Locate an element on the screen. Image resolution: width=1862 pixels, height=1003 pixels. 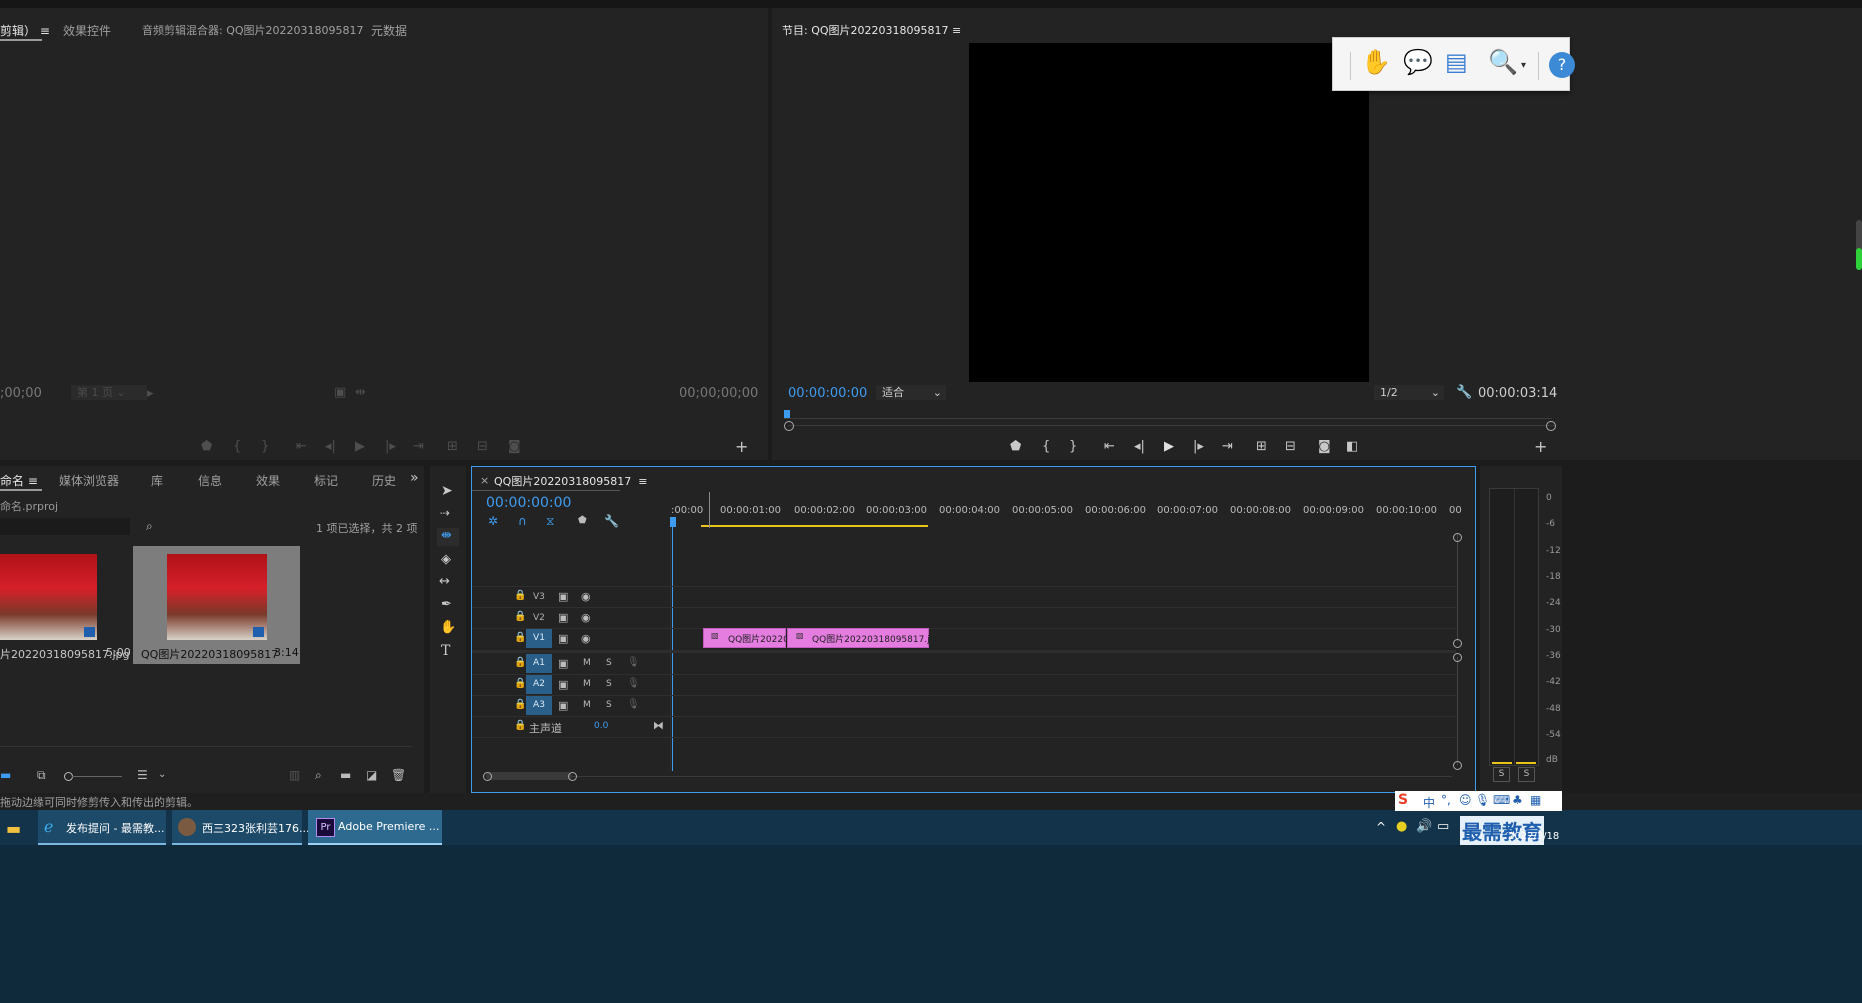
export-icon: ▤ is located at coordinates (1456, 62).